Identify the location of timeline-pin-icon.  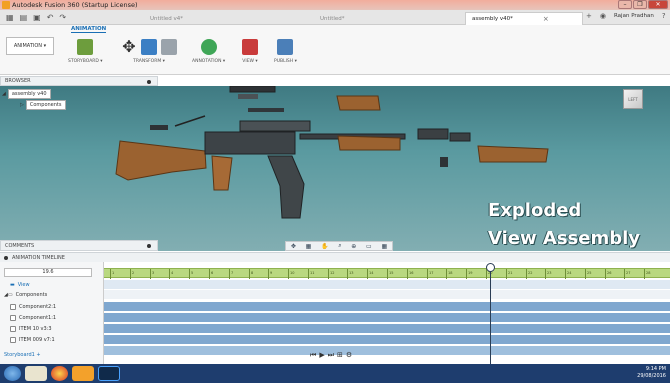
(6, 257).